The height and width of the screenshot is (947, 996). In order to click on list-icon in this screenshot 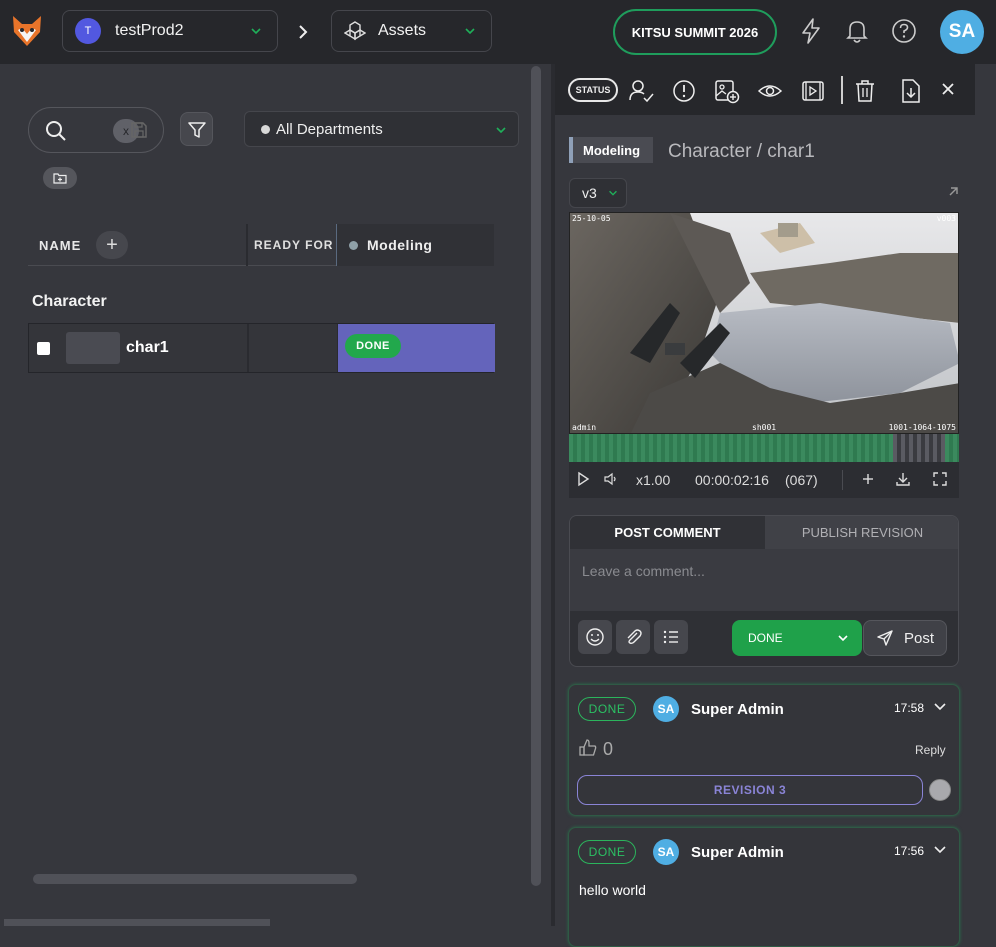, I will do `click(670, 637)`.